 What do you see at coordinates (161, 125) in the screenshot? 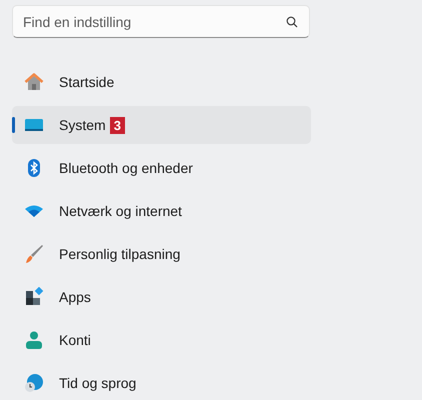
I see `nav-item: System 3` at bounding box center [161, 125].